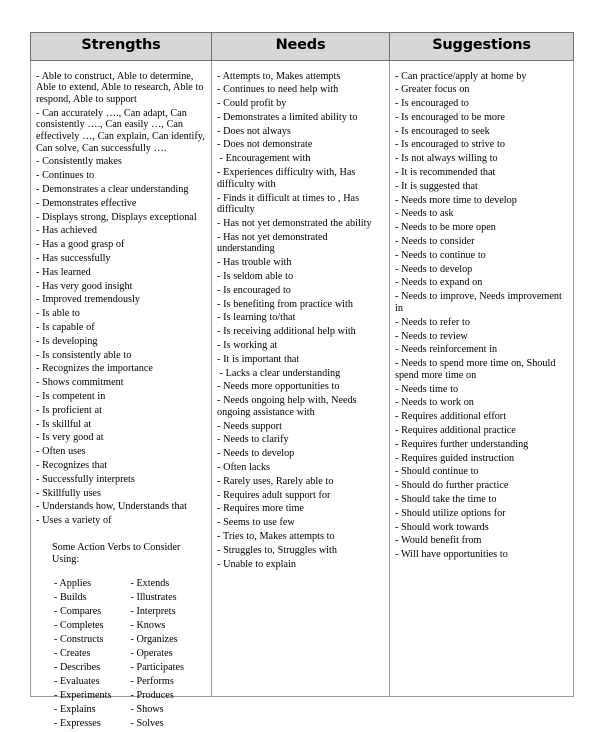 The height and width of the screenshot is (732, 600). Describe the element at coordinates (450, 145) in the screenshot. I see `list-item-suggestion: - Is encouraged to strive to` at that location.